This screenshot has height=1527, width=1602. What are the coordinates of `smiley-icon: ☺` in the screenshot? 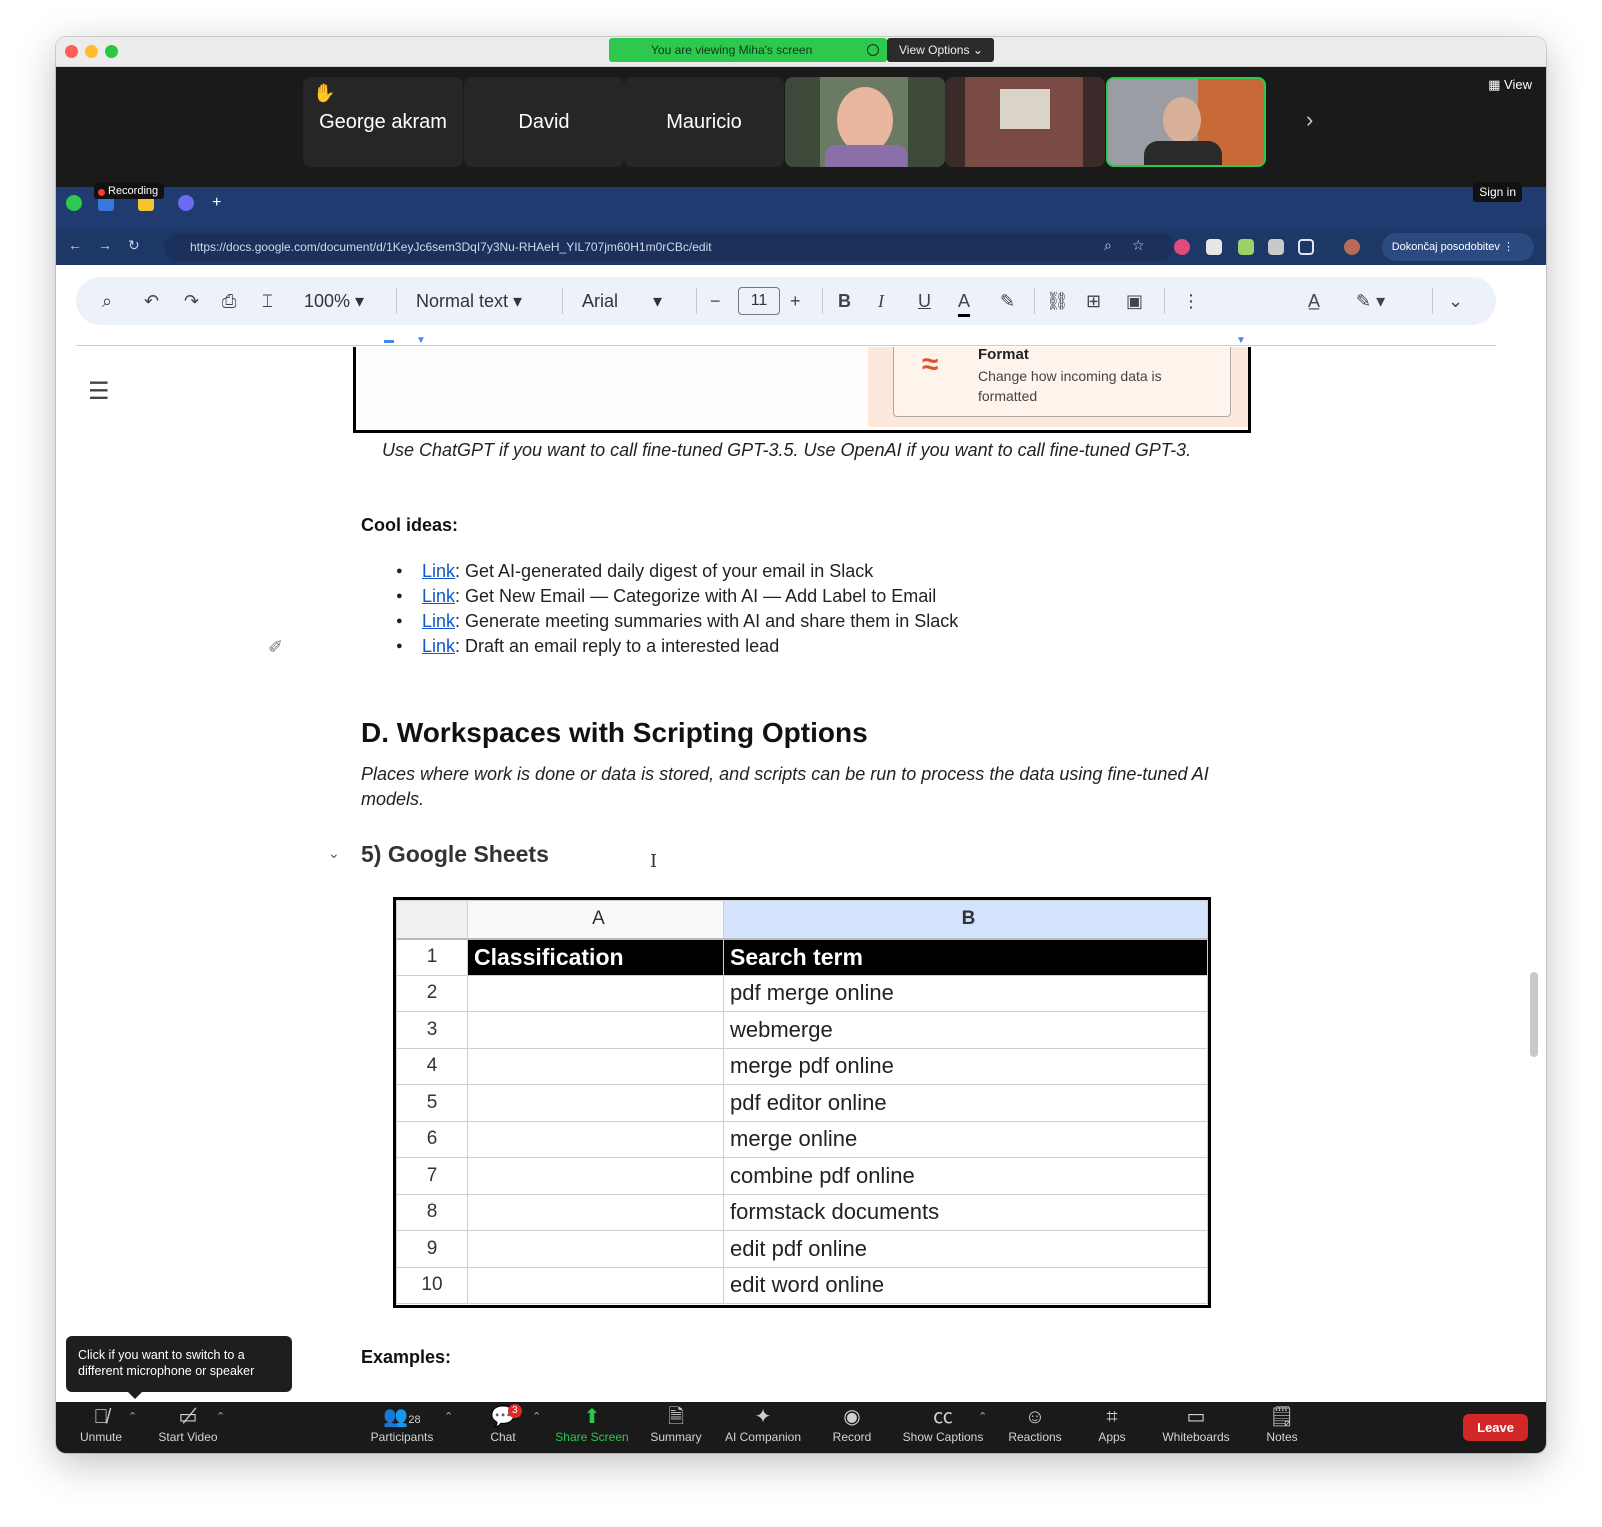 It's located at (1035, 1417).